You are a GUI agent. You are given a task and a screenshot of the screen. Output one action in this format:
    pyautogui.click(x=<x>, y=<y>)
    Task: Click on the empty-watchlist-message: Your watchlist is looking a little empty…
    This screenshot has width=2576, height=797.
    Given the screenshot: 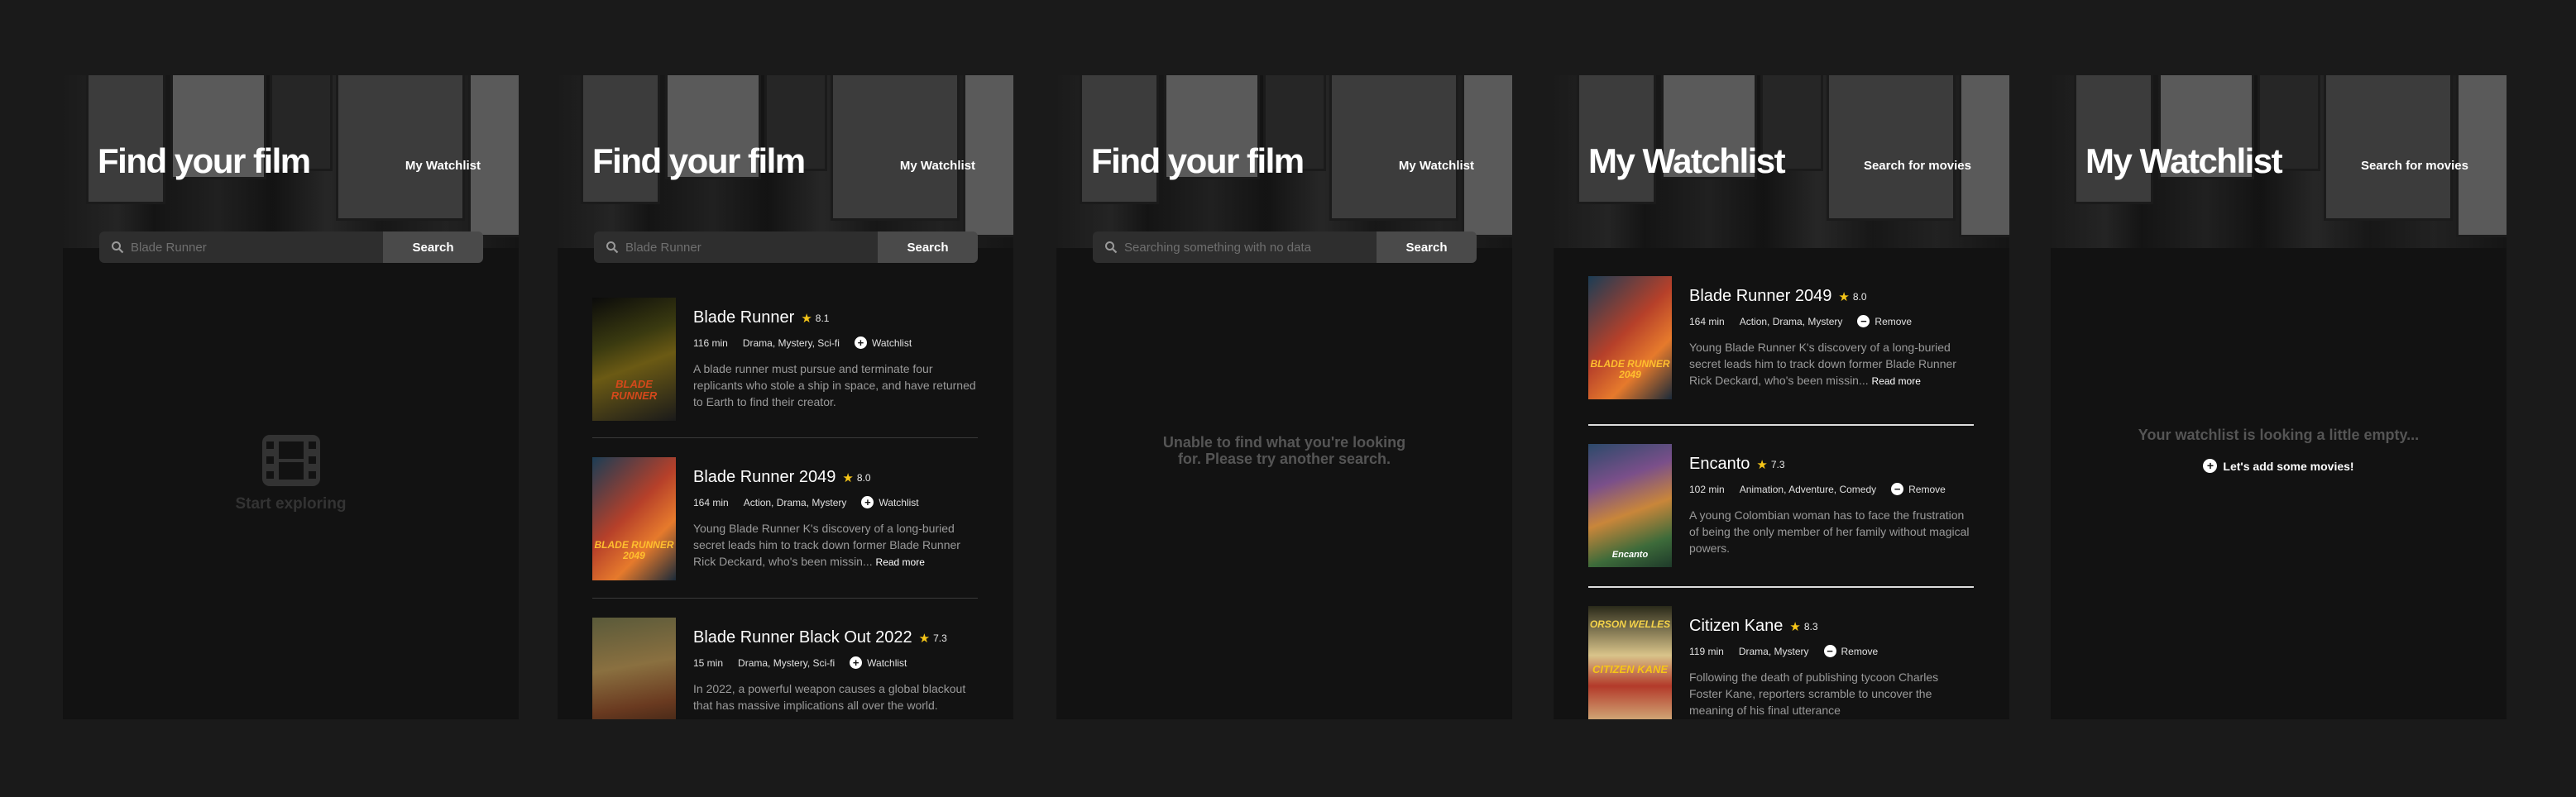 What is the action you would take?
    pyautogui.click(x=2279, y=435)
    